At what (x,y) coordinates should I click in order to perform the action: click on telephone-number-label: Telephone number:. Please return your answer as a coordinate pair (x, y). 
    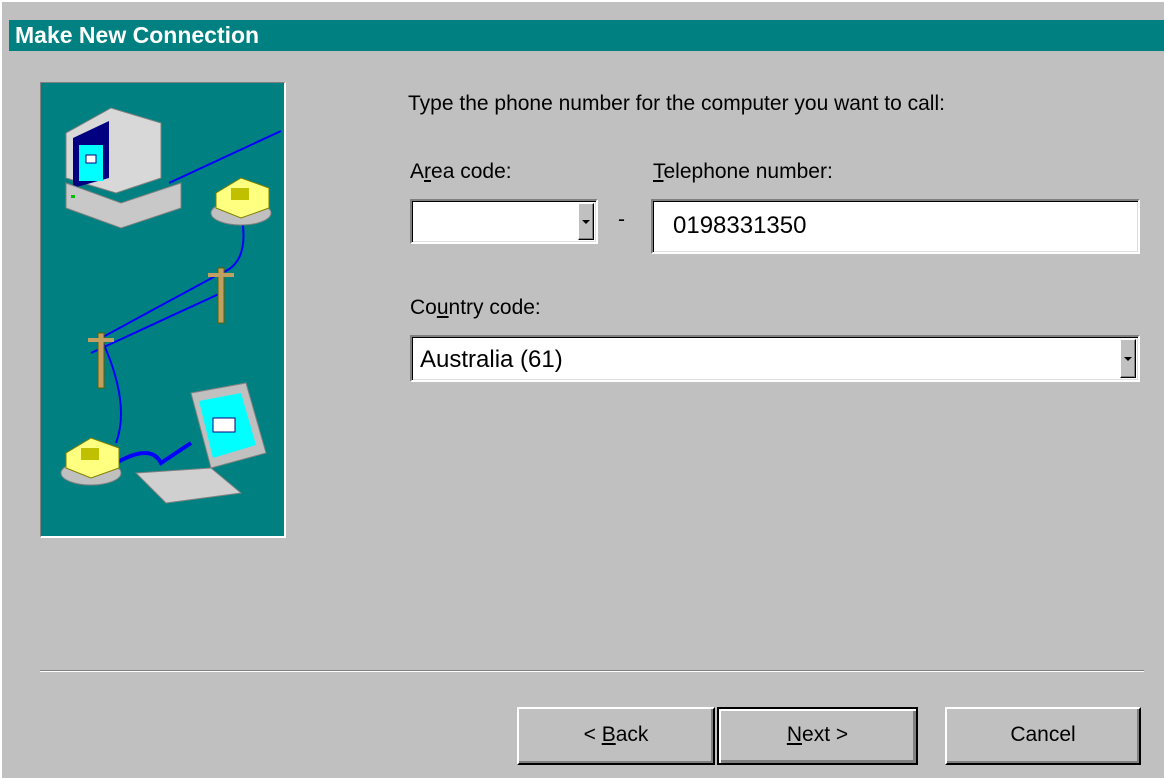
    Looking at the image, I should click on (743, 171).